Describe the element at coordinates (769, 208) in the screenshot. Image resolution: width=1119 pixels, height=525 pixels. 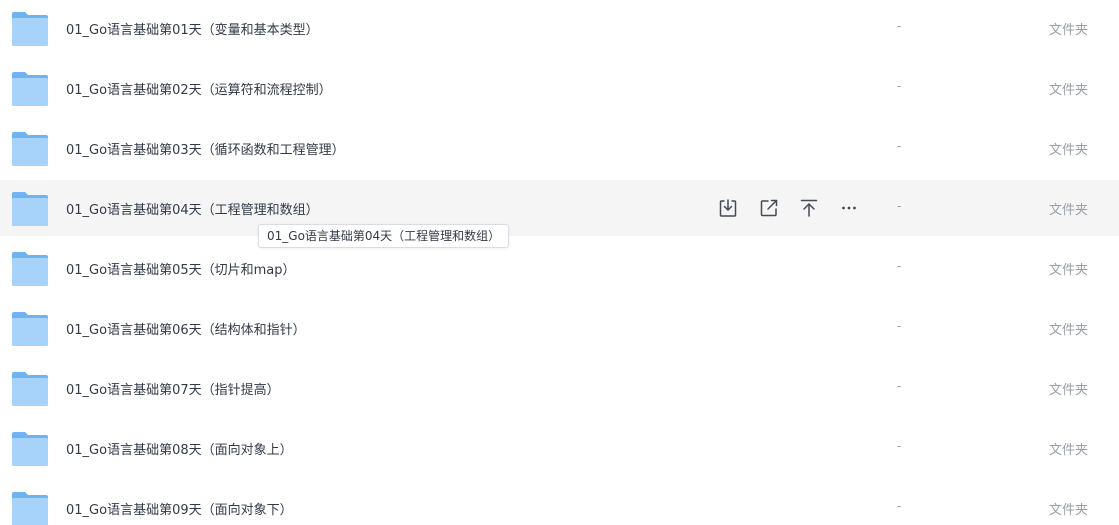
I see `share-icon` at that location.